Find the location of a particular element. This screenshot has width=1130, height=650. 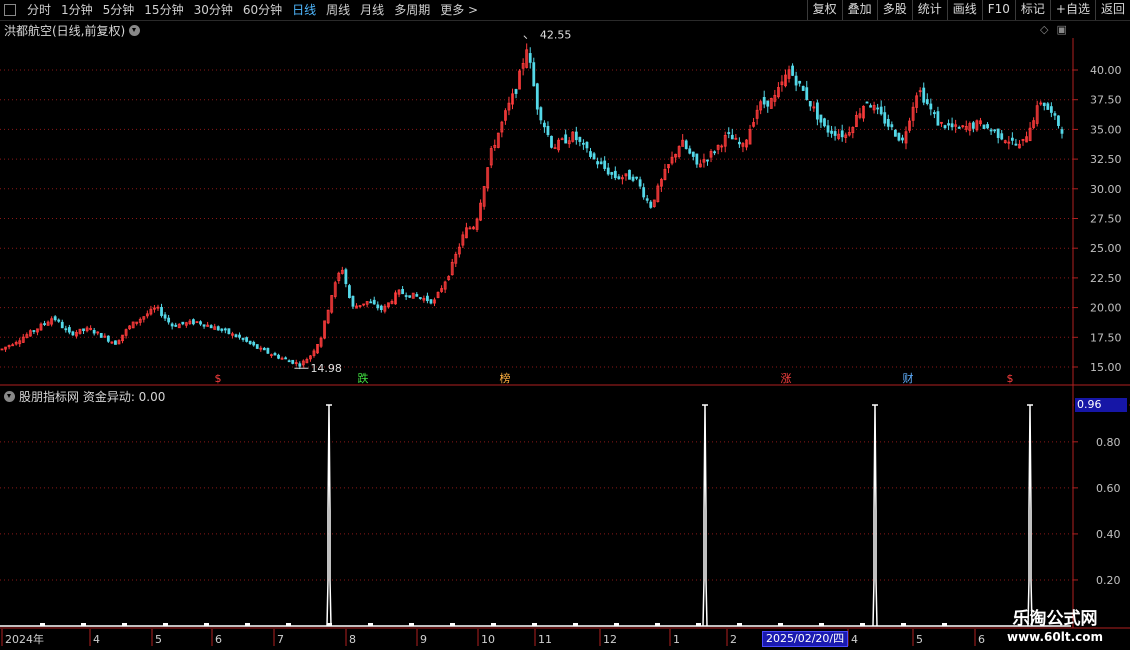

indicator-tick-label: 0.80 is located at coordinates (1108, 442).